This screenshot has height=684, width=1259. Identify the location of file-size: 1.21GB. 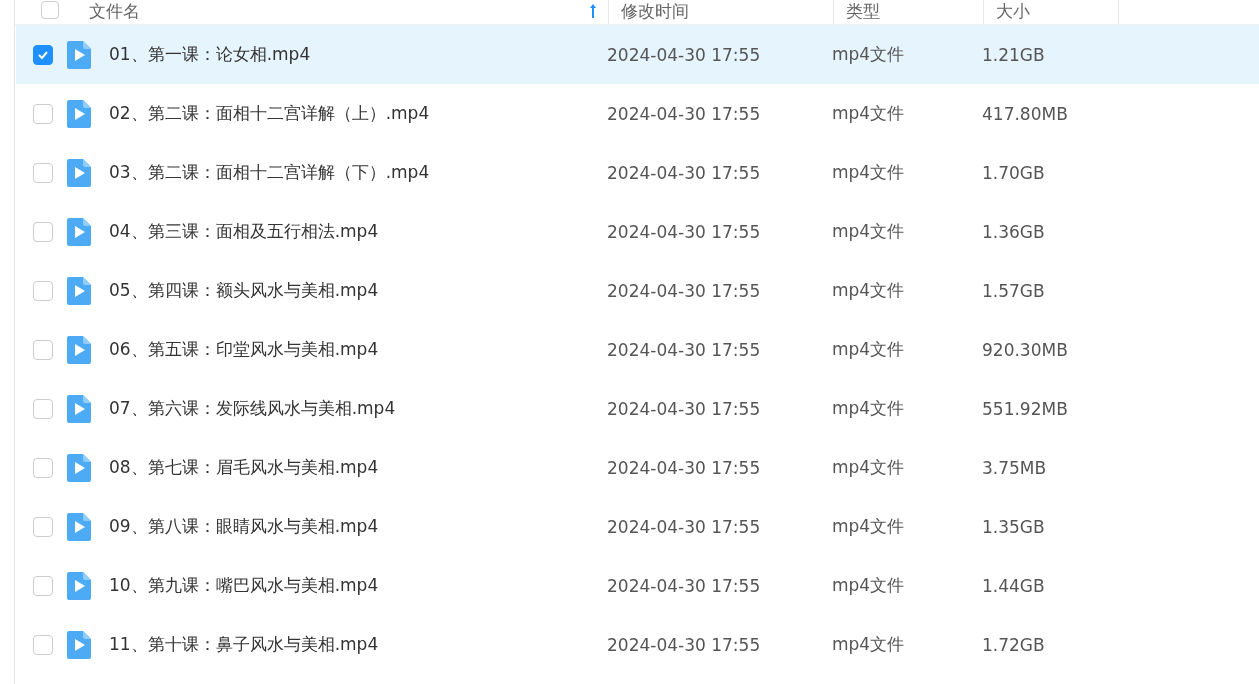
(1013, 54).